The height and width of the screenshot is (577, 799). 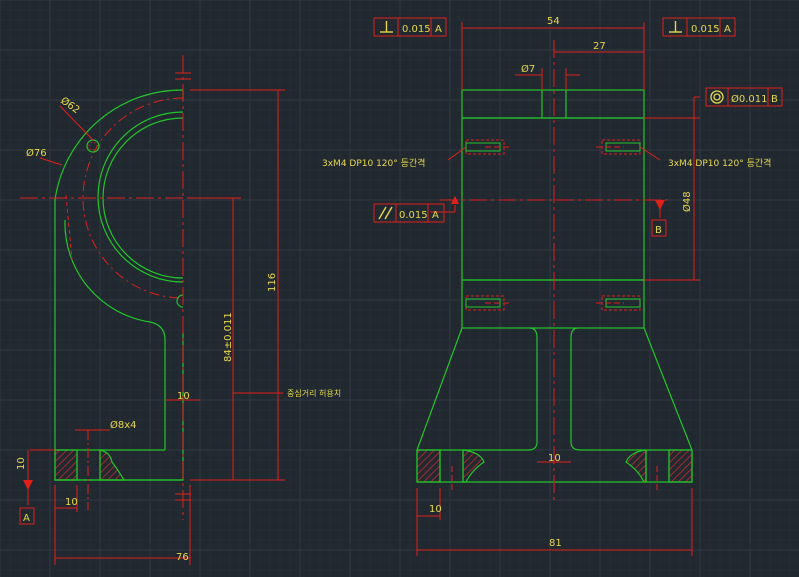 I want to click on dim-10-center-right: 10, so click(x=554, y=458).